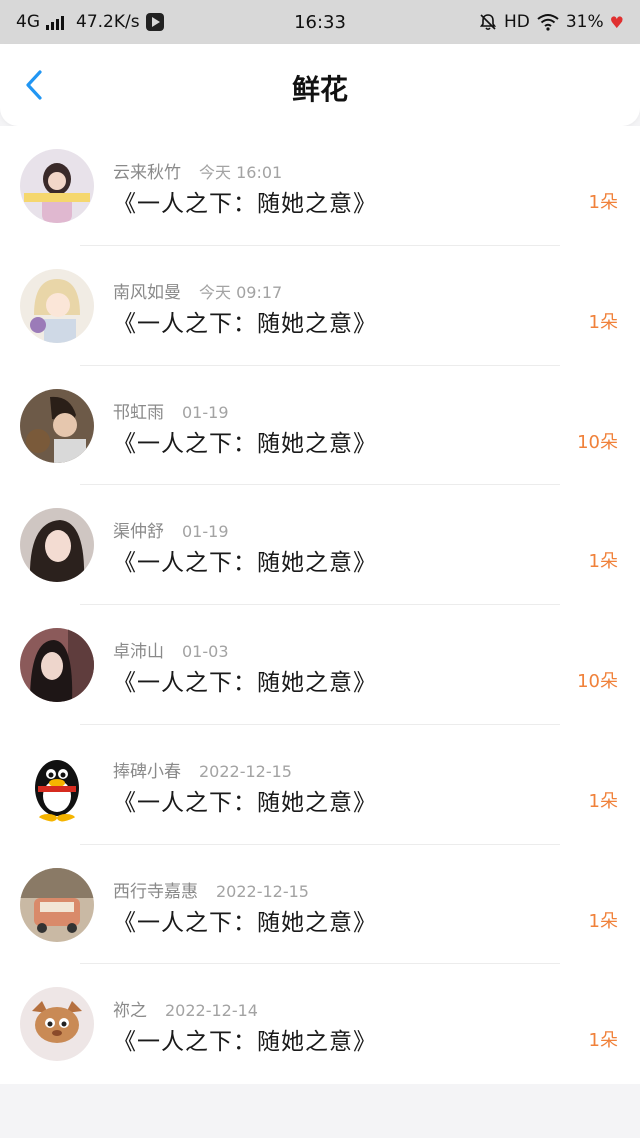 This screenshot has height=1138, width=640. I want to click on status-bar: 4G 47.2K/s 16:33 HD 31% ♥, so click(320, 22).